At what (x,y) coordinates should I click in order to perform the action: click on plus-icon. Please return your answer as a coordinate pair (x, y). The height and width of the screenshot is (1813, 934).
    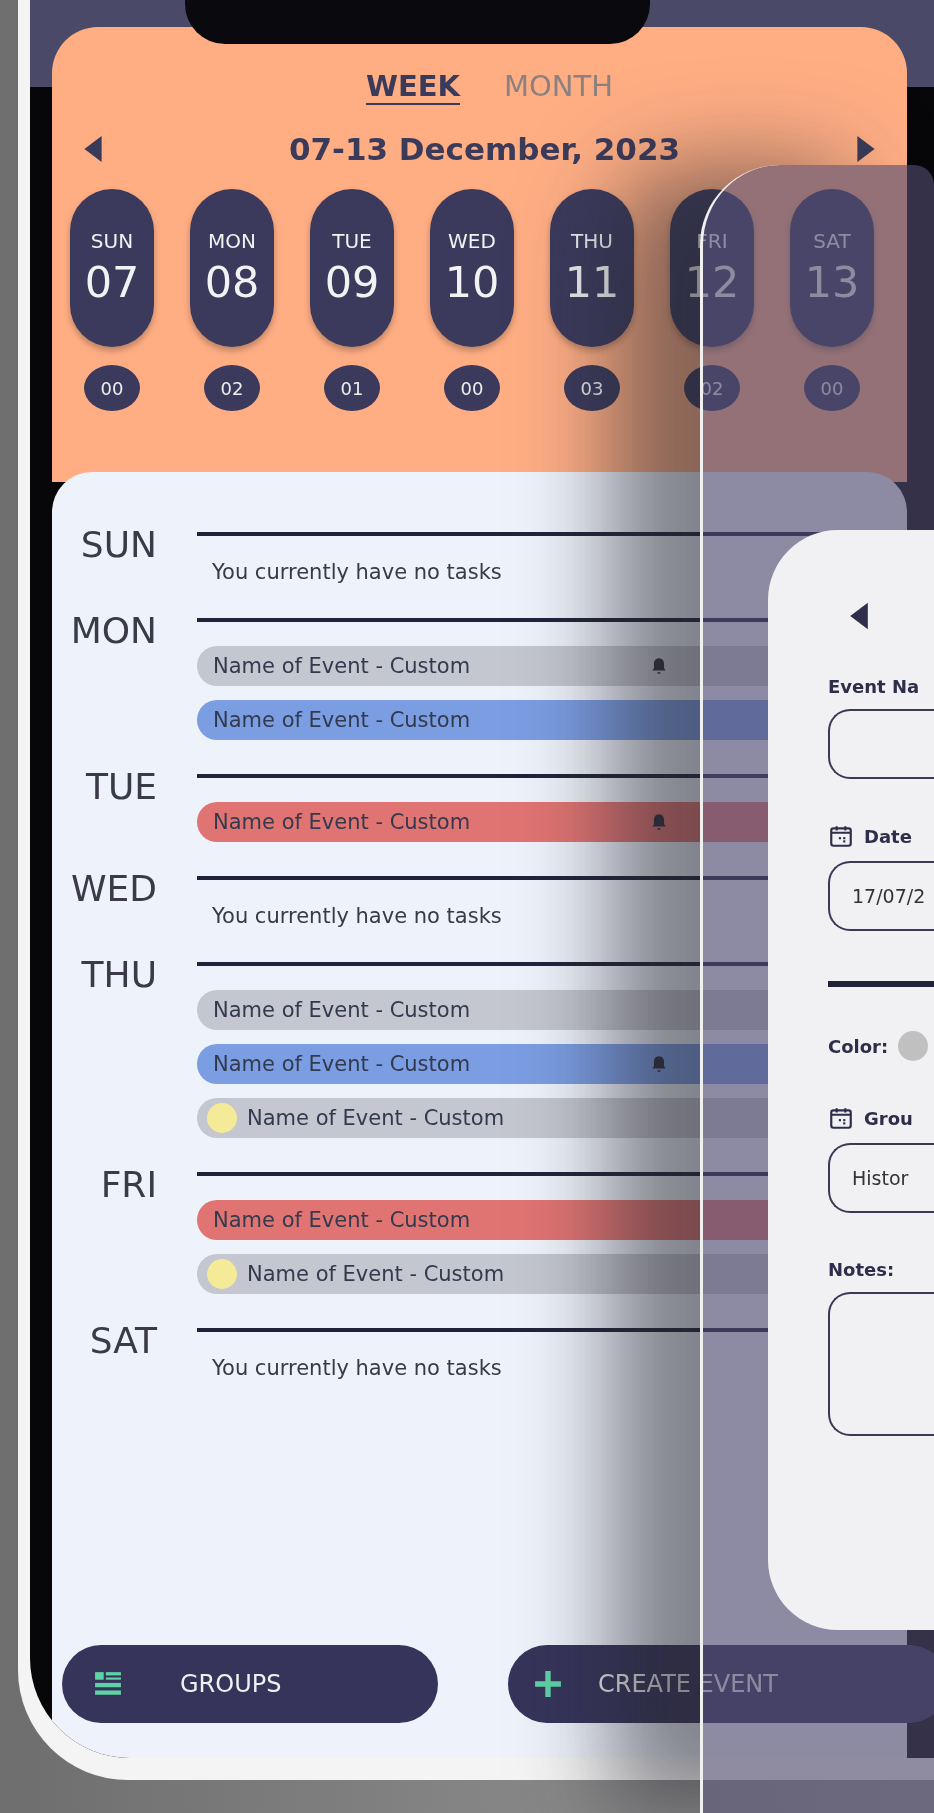
    Looking at the image, I should click on (548, 1684).